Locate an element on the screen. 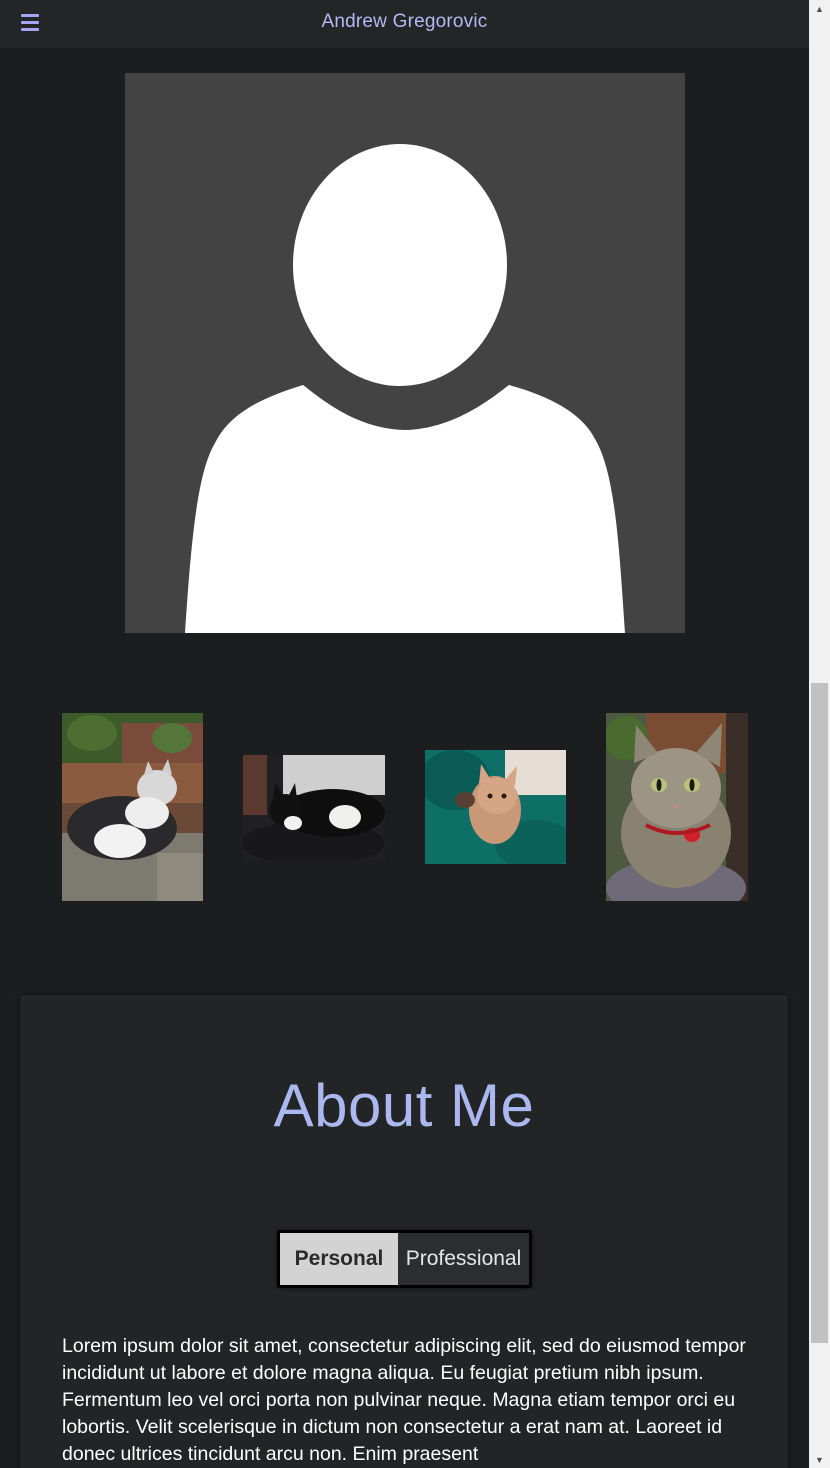  scrollbar-thumb is located at coordinates (819, 1013).